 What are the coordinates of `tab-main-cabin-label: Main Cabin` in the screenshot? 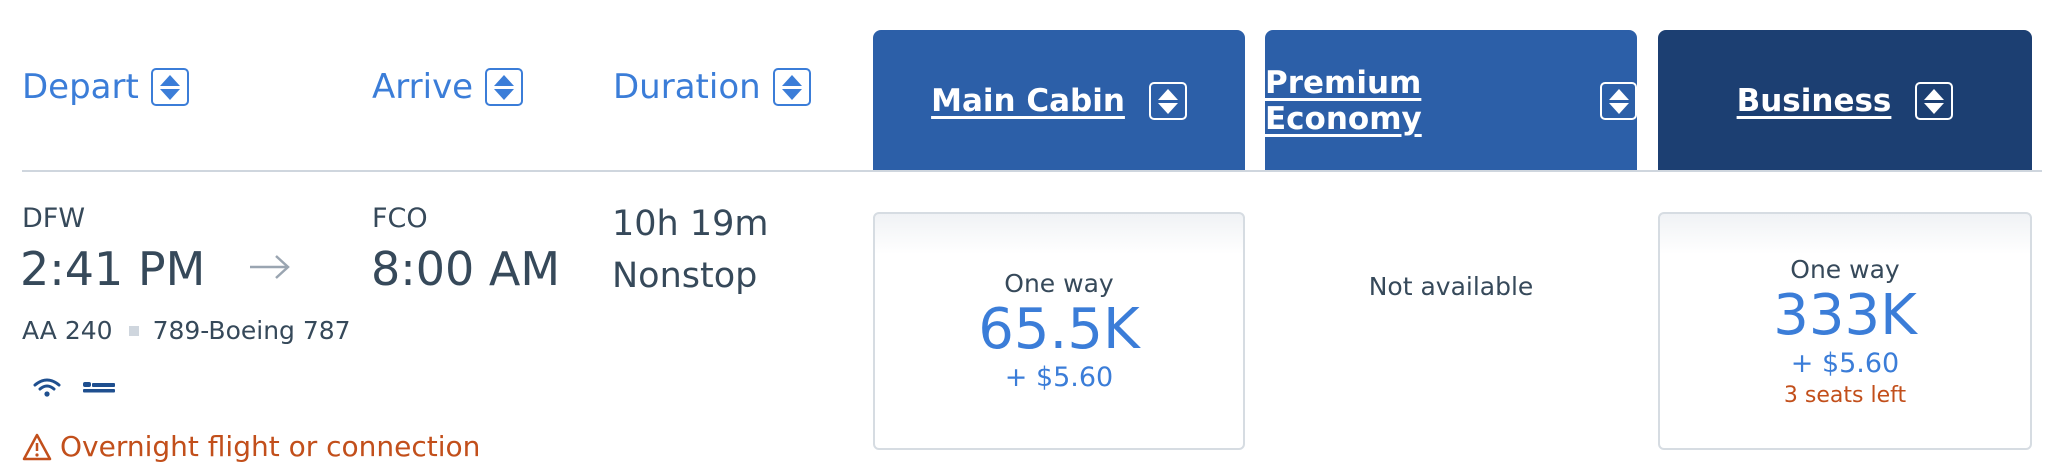 It's located at (1028, 101).